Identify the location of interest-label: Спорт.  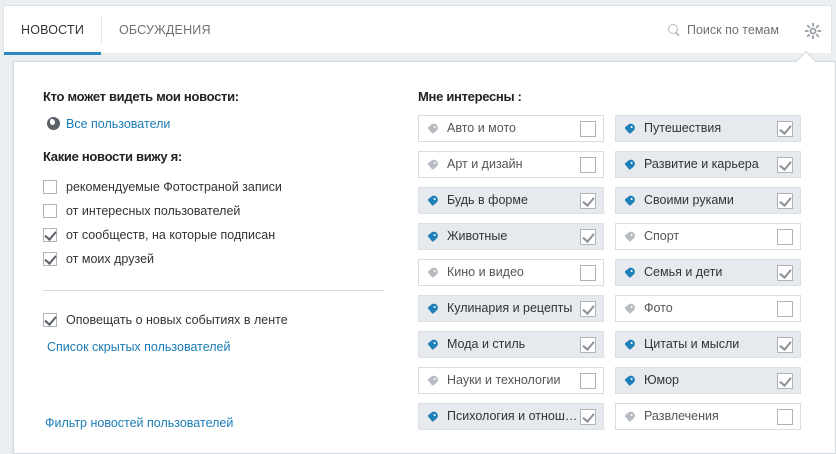
(662, 236).